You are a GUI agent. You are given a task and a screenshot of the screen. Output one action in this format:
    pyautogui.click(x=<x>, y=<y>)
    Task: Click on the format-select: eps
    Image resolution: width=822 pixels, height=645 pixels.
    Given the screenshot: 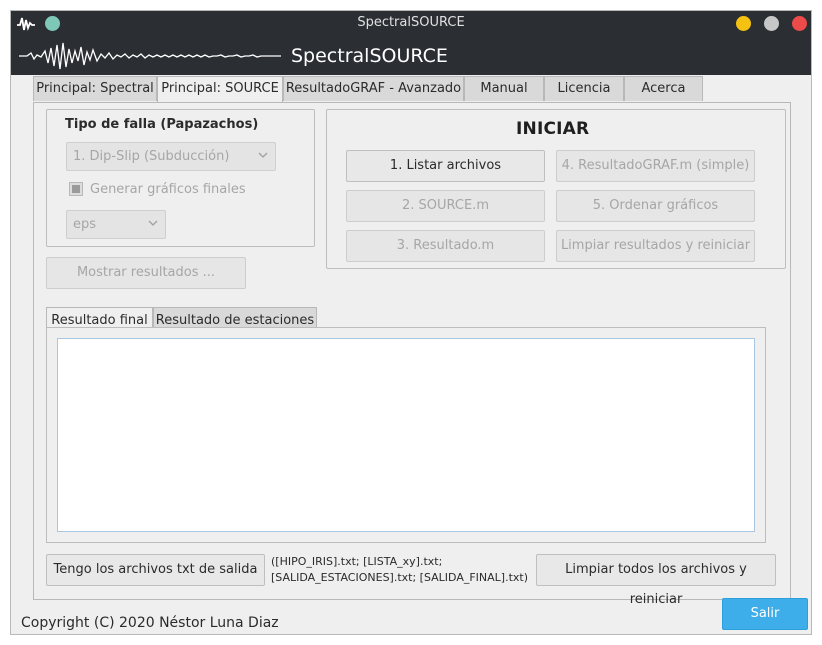 What is the action you would take?
    pyautogui.click(x=116, y=224)
    